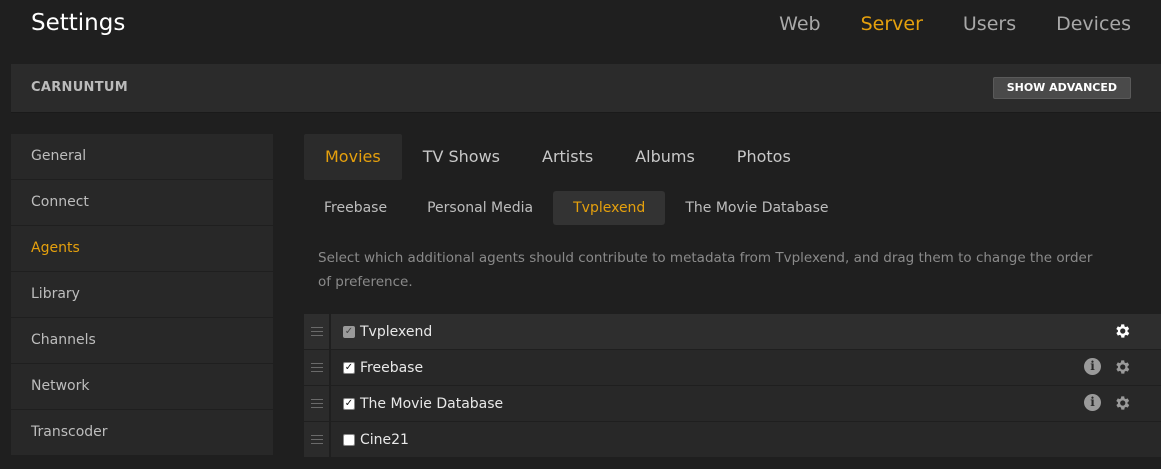 Image resolution: width=1161 pixels, height=469 pixels. What do you see at coordinates (480, 208) in the screenshot?
I see `subtab-personal-media: Personal Media` at bounding box center [480, 208].